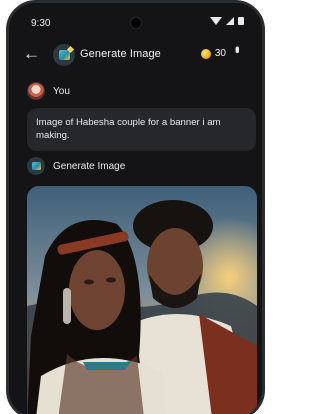  I want to click on bot-name: Generate Image, so click(89, 166).